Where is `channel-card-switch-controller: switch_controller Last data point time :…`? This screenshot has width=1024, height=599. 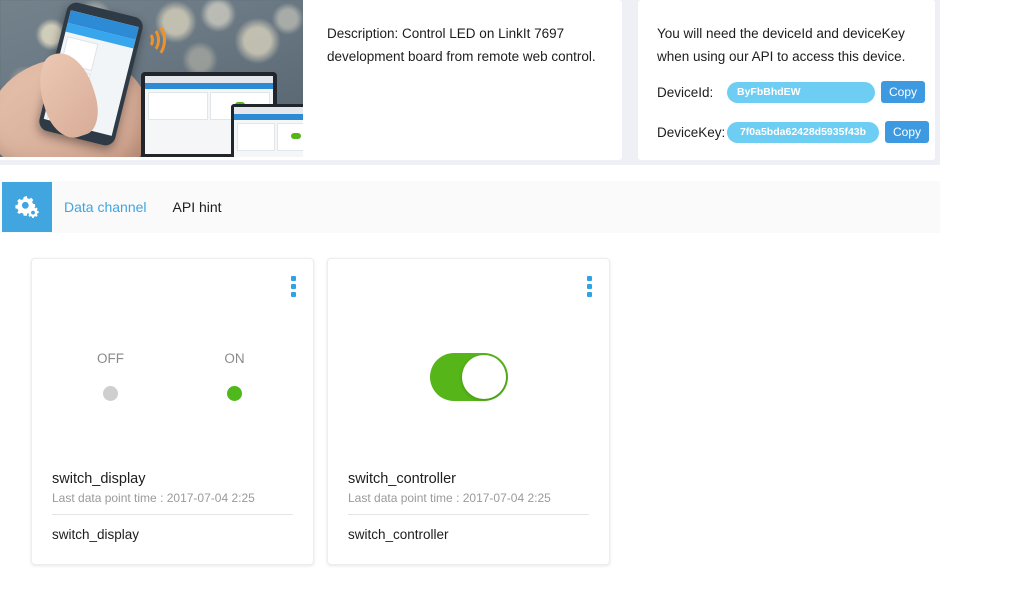
channel-card-switch-controller: switch_controller Last data point time :… is located at coordinates (468, 411).